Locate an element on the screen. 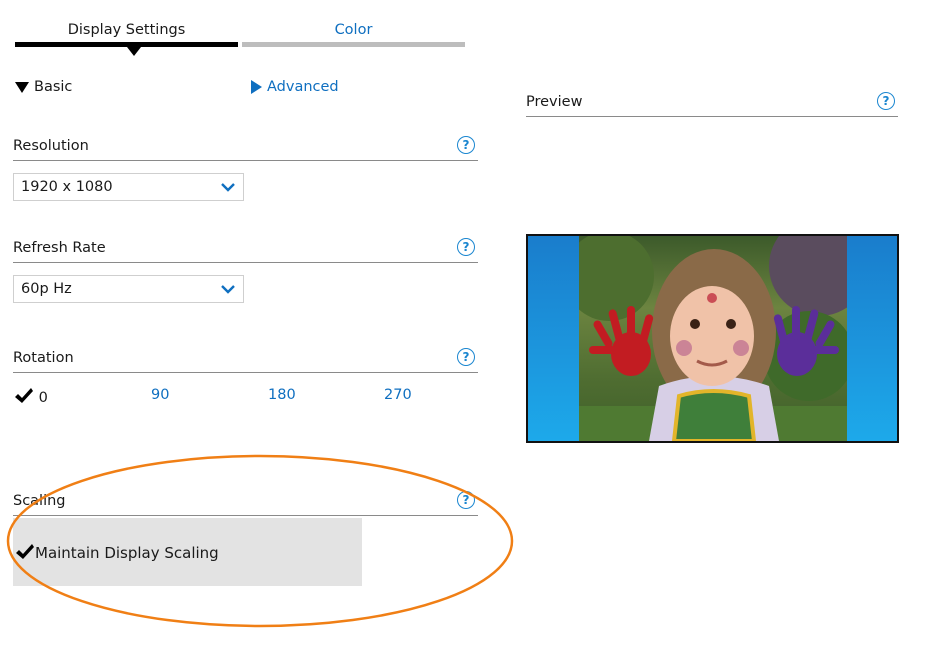 The image size is (937, 645). refresh-rate-dropdown: 60p Hz is located at coordinates (128, 289).